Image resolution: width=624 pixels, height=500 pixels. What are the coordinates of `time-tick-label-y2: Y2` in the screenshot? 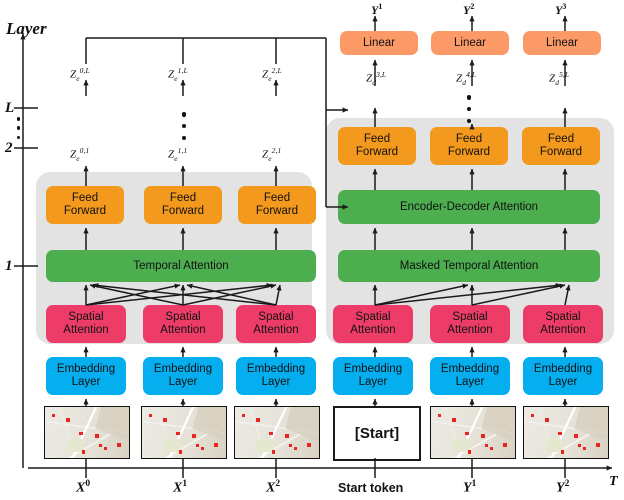 It's located at (562, 488).